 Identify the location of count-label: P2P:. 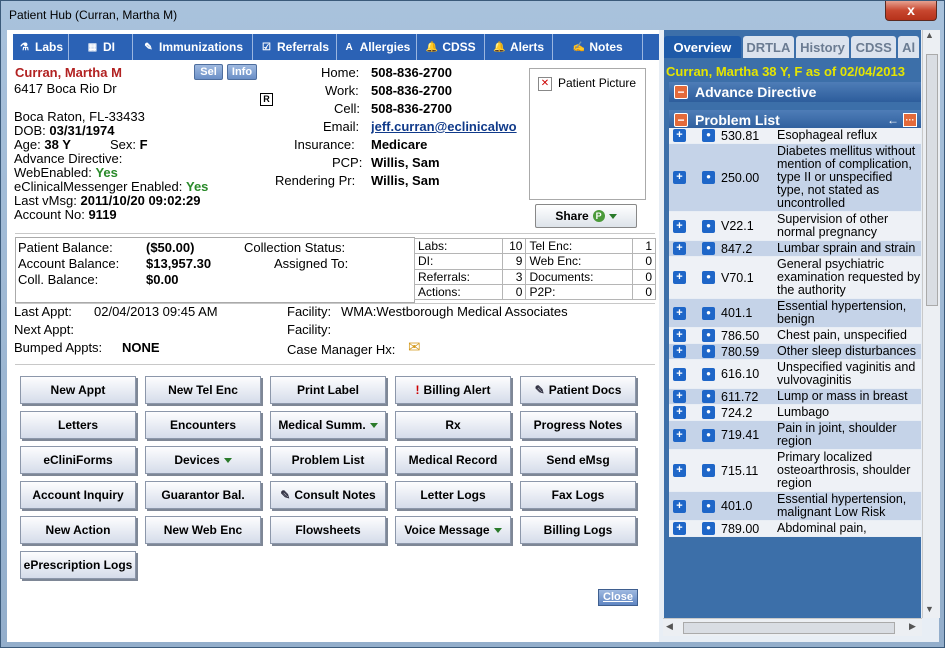
(579, 292).